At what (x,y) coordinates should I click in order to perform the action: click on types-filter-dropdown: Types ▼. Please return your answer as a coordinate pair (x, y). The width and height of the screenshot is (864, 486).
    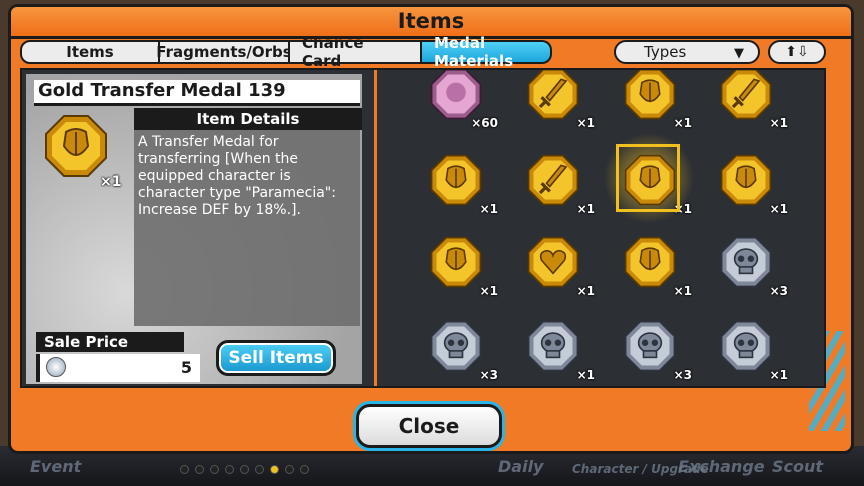
    Looking at the image, I should click on (687, 52).